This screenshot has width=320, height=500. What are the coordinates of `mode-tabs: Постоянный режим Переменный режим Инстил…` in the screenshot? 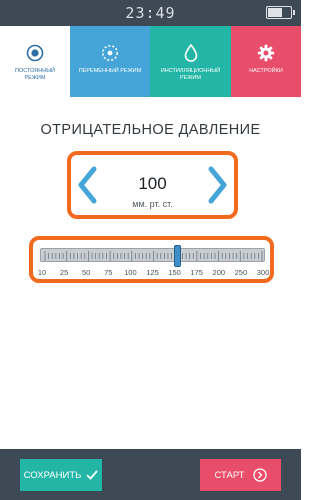 It's located at (150, 61).